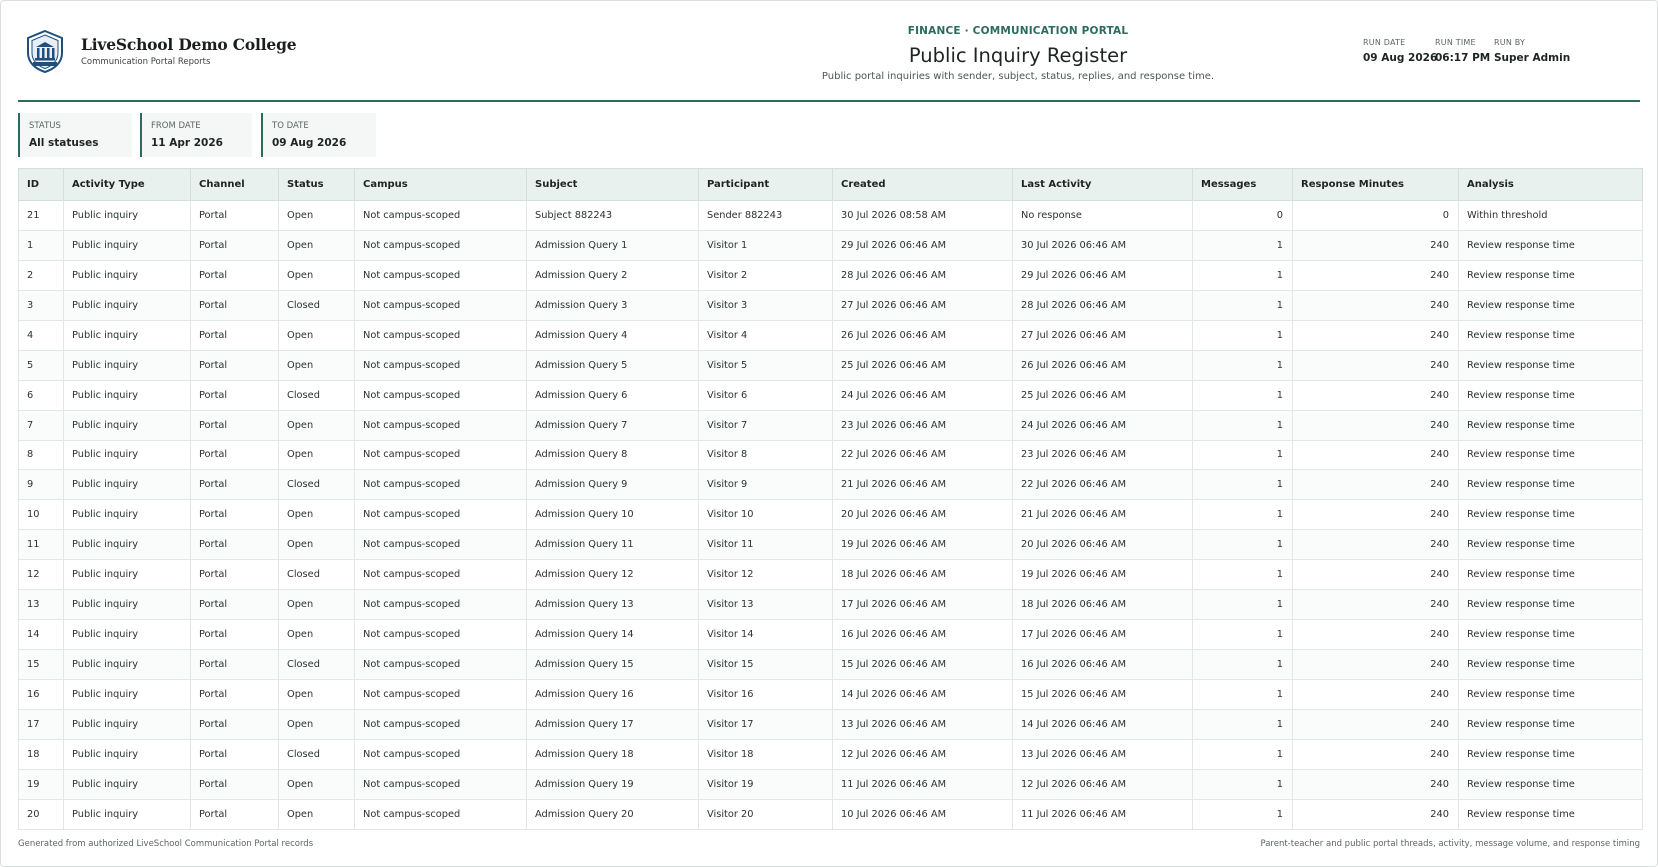  I want to click on cell-created: 15 Jul 2026 06:46 AM, so click(922, 664).